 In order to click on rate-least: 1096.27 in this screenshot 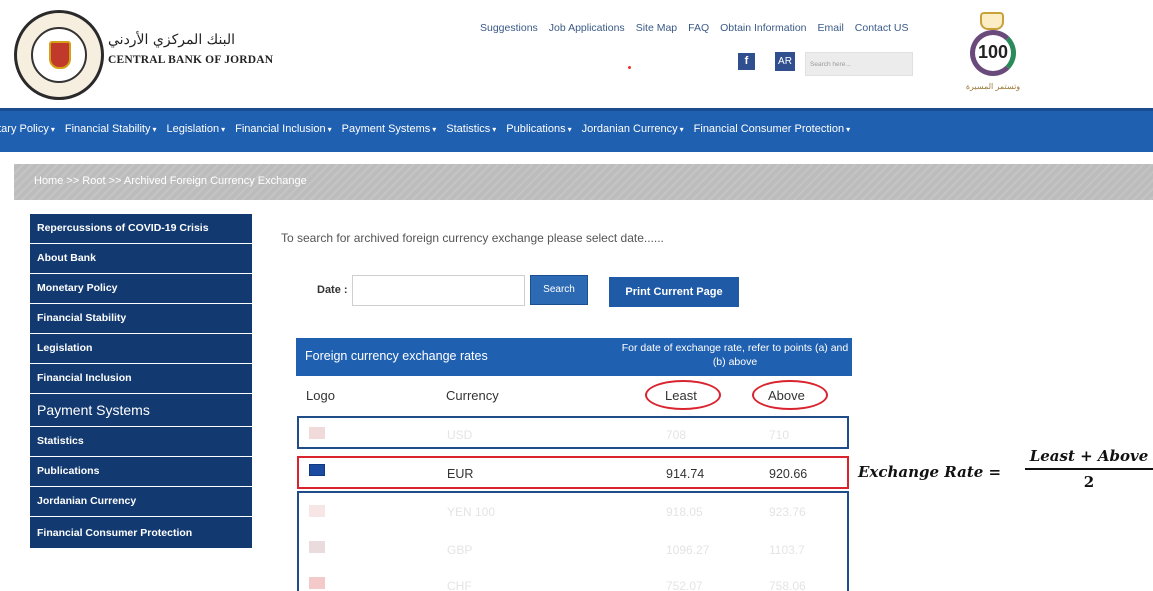, I will do `click(688, 550)`.